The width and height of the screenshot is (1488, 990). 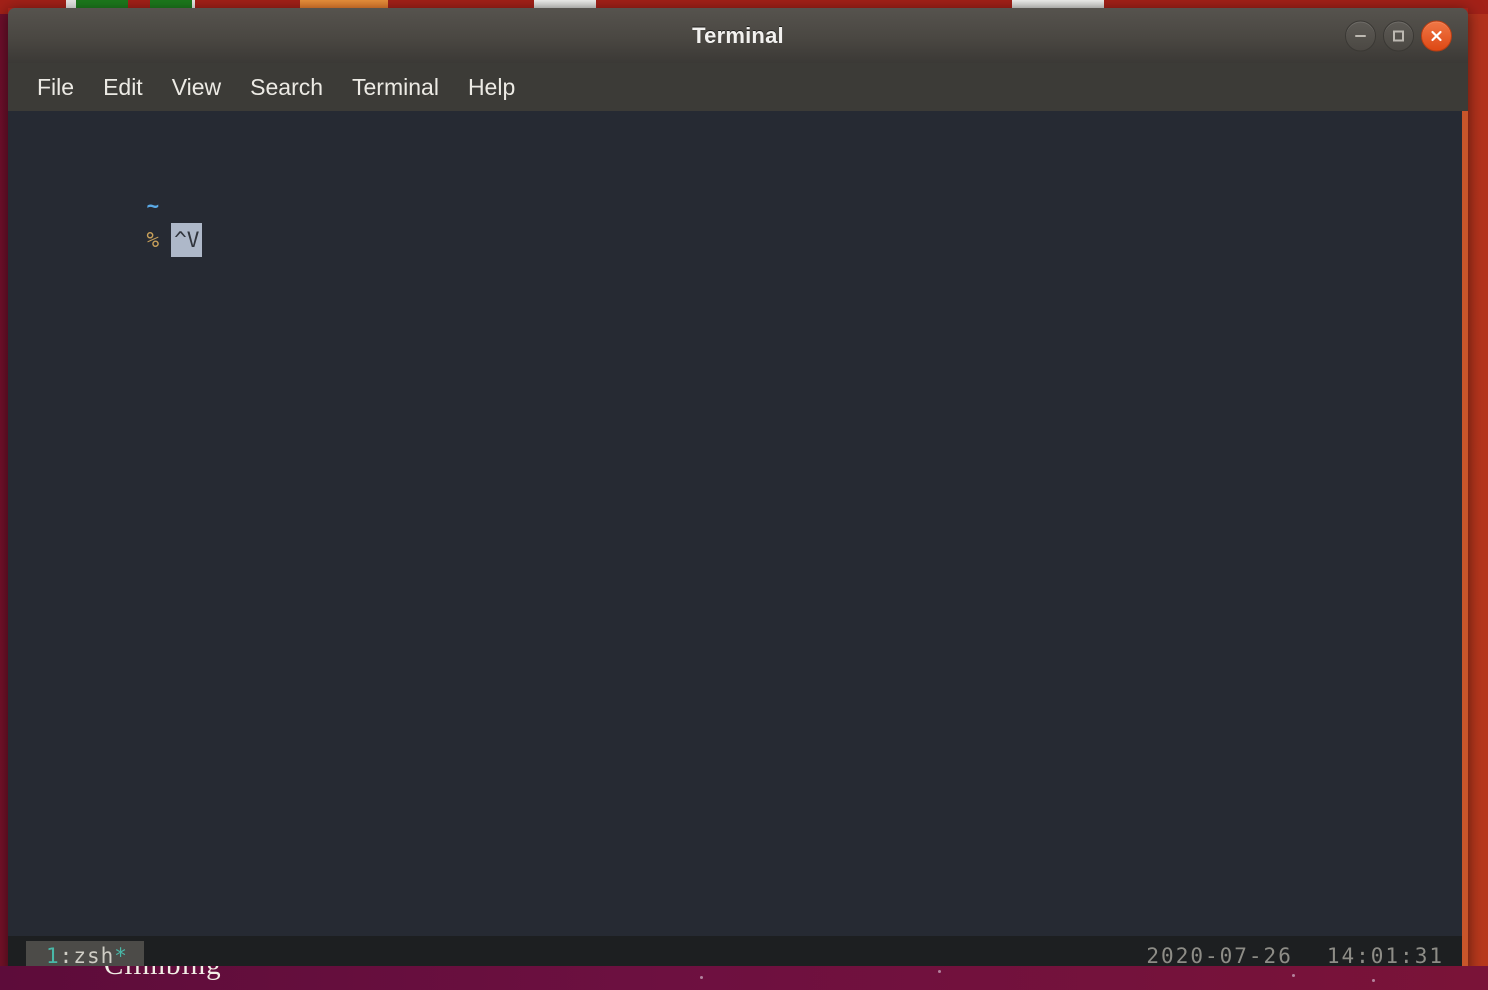 I want to click on tmux-window-name: zsh, so click(x=94, y=956).